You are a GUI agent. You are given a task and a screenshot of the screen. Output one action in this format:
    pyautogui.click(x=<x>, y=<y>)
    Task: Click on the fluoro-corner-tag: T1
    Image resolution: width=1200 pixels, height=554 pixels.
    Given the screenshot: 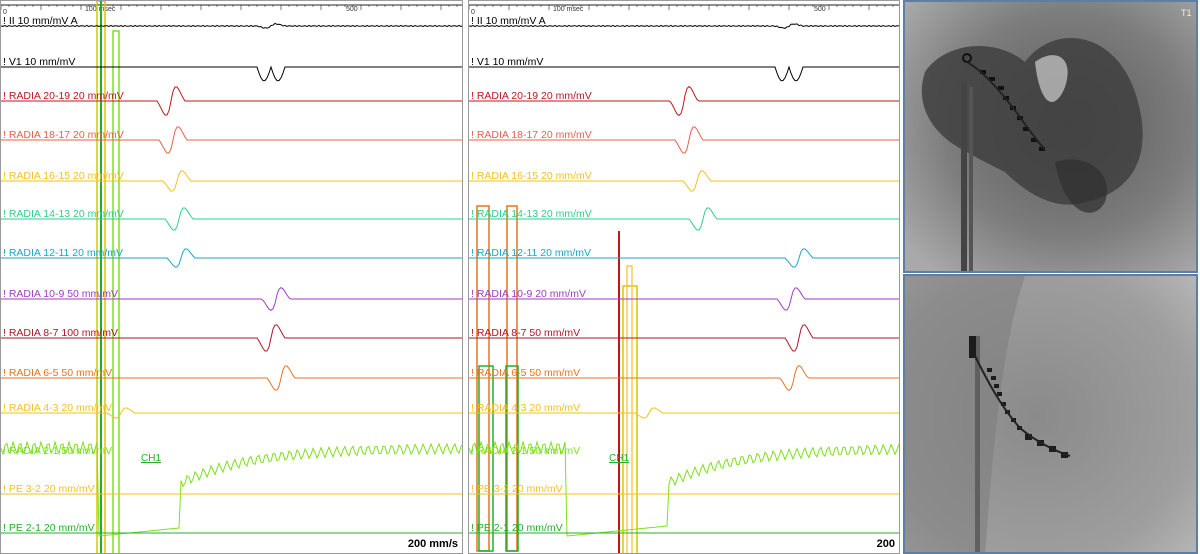 What is the action you would take?
    pyautogui.click(x=1186, y=13)
    